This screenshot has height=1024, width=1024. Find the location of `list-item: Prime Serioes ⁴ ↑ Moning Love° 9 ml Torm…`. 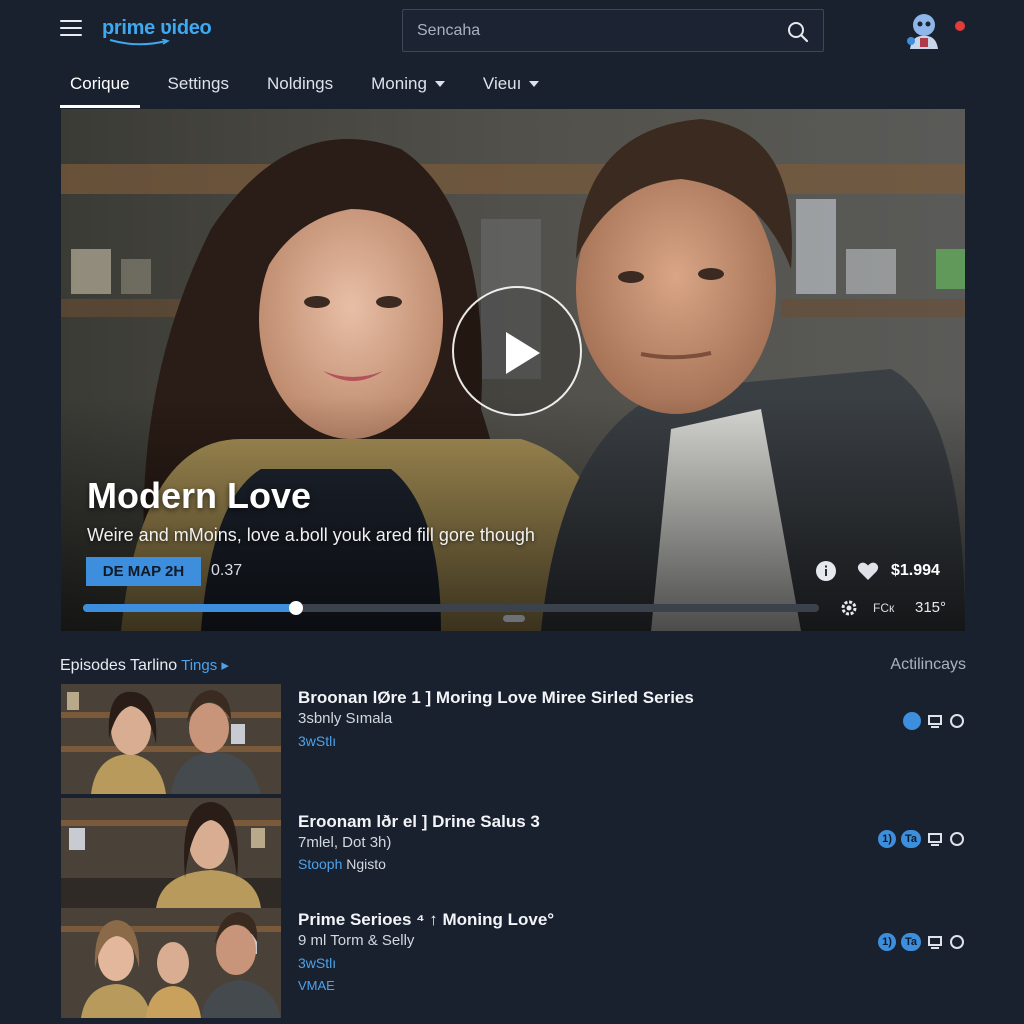

list-item: Prime Serioes ⁴ ↑ Moning Love° 9 ml Torm… is located at coordinates (513, 963).